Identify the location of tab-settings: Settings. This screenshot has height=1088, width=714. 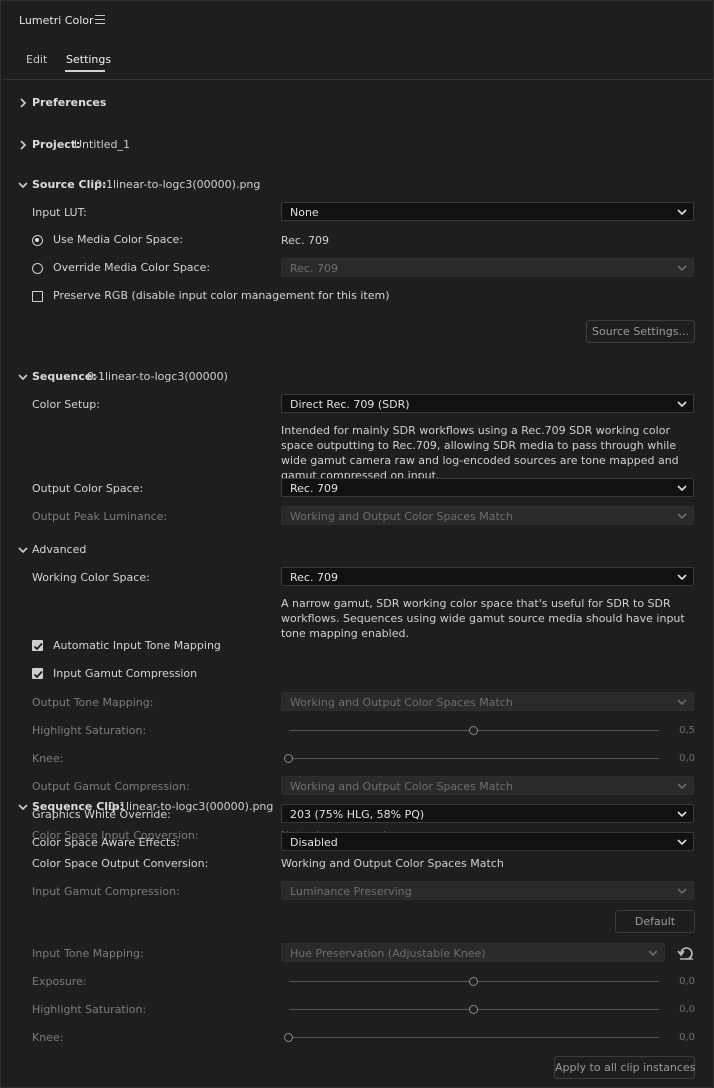
(88, 59).